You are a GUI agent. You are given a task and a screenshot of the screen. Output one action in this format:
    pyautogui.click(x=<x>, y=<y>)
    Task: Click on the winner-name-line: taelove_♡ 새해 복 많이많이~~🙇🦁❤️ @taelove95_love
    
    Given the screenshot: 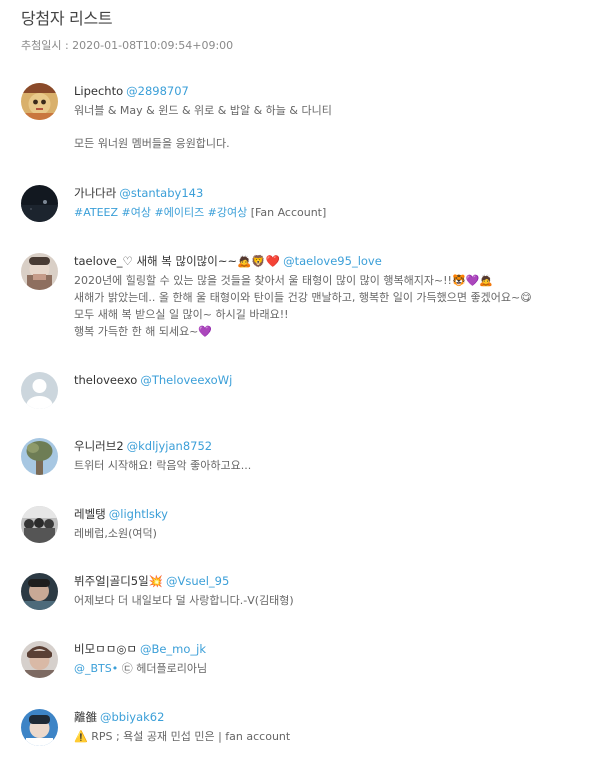 What is the action you would take?
    pyautogui.click(x=332, y=261)
    